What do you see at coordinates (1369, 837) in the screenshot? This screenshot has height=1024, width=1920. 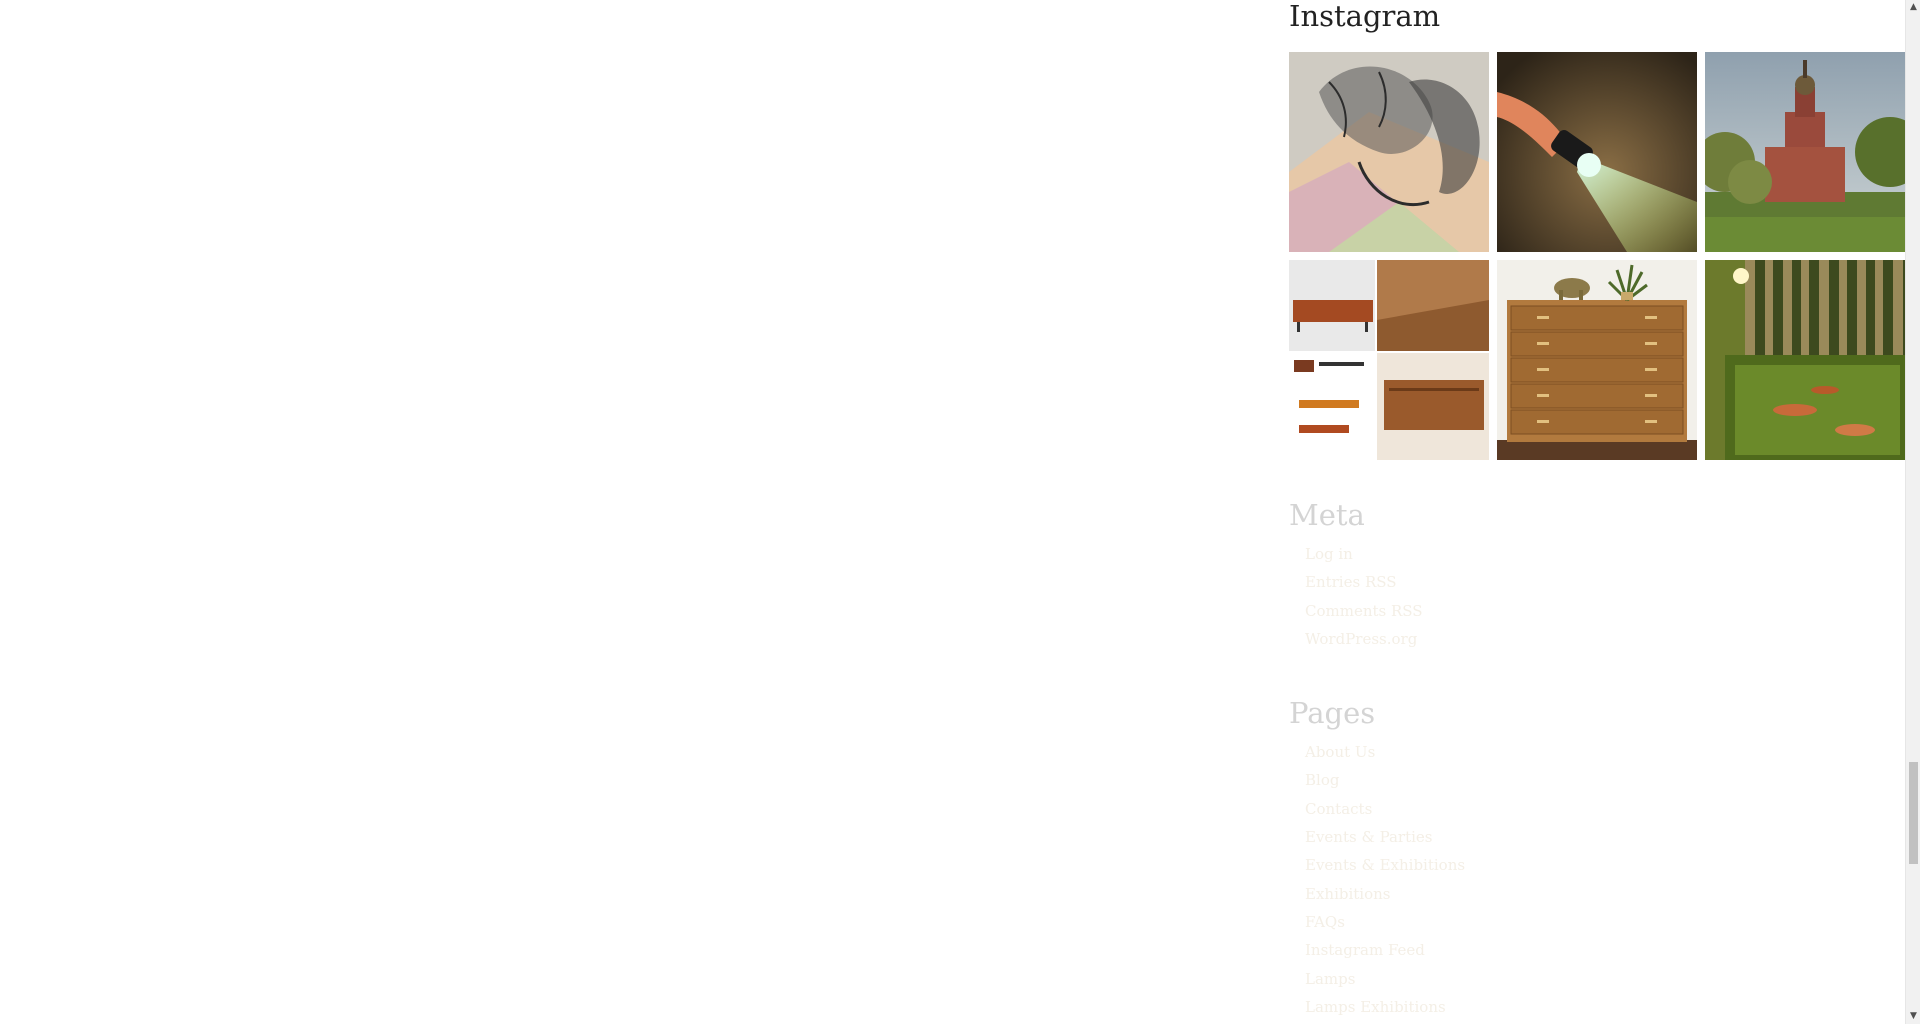 I see `page-link-events-parties: Events & Parties` at bounding box center [1369, 837].